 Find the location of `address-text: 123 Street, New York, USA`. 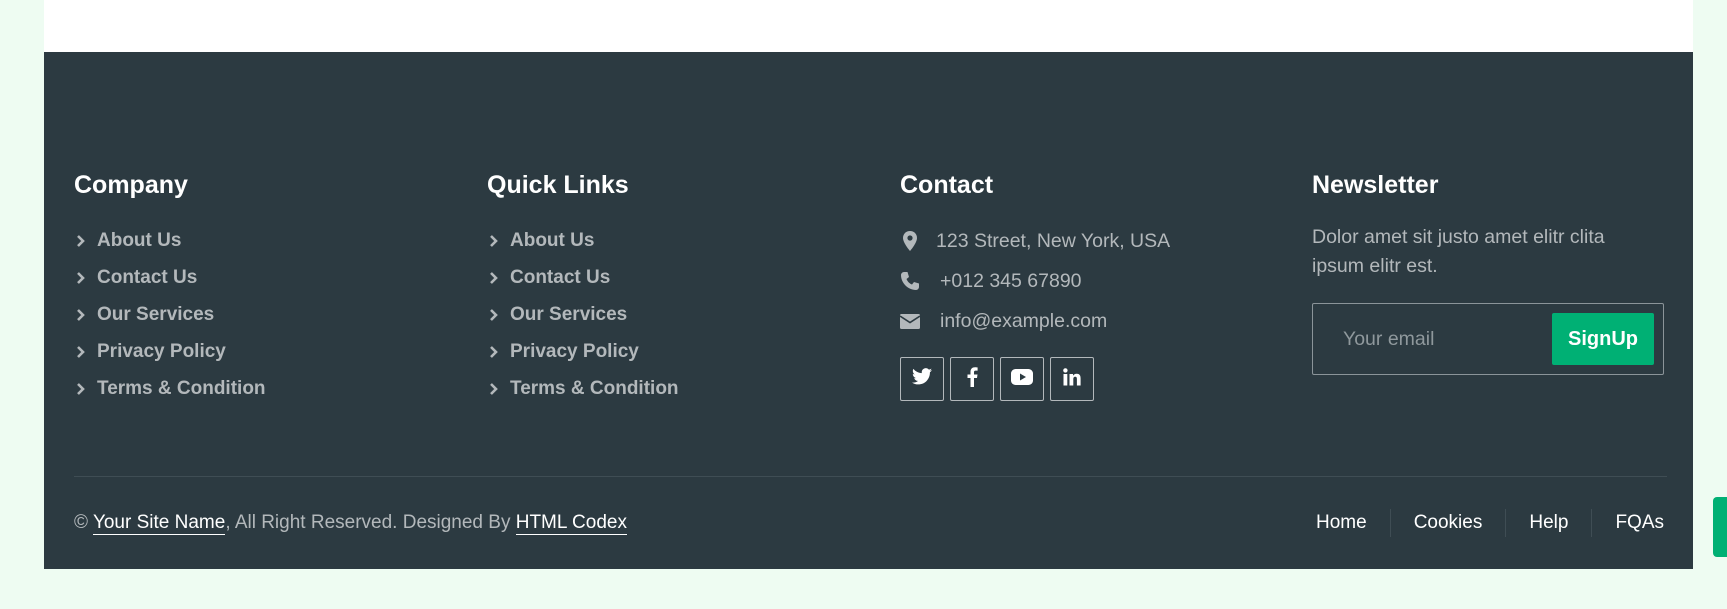

address-text: 123 Street, New York, USA is located at coordinates (1053, 240).